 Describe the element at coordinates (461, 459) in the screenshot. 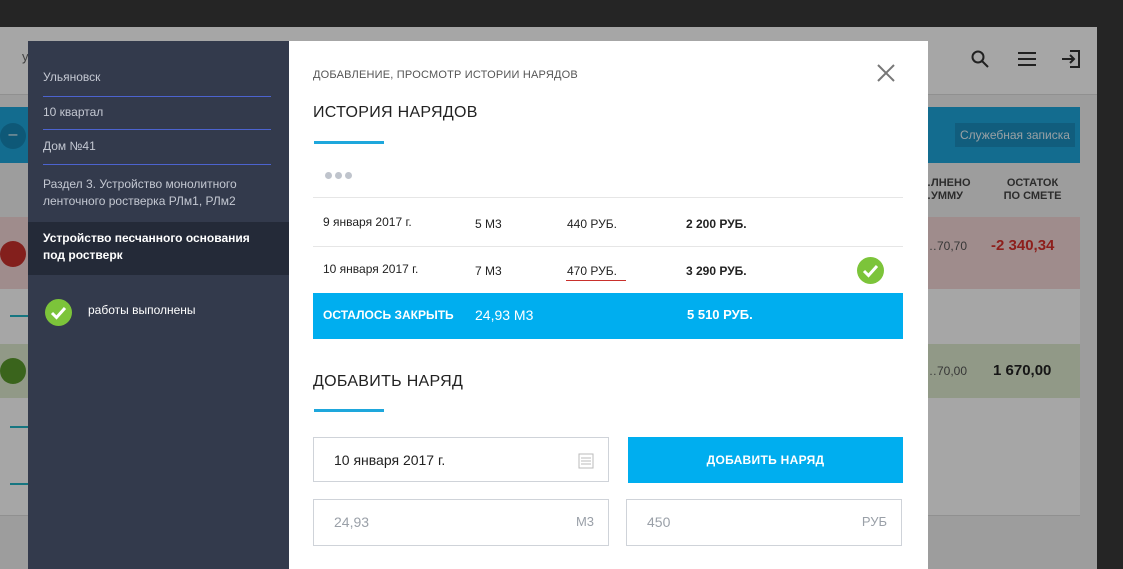

I see `date-field: 10 января 2017 г.` at that location.